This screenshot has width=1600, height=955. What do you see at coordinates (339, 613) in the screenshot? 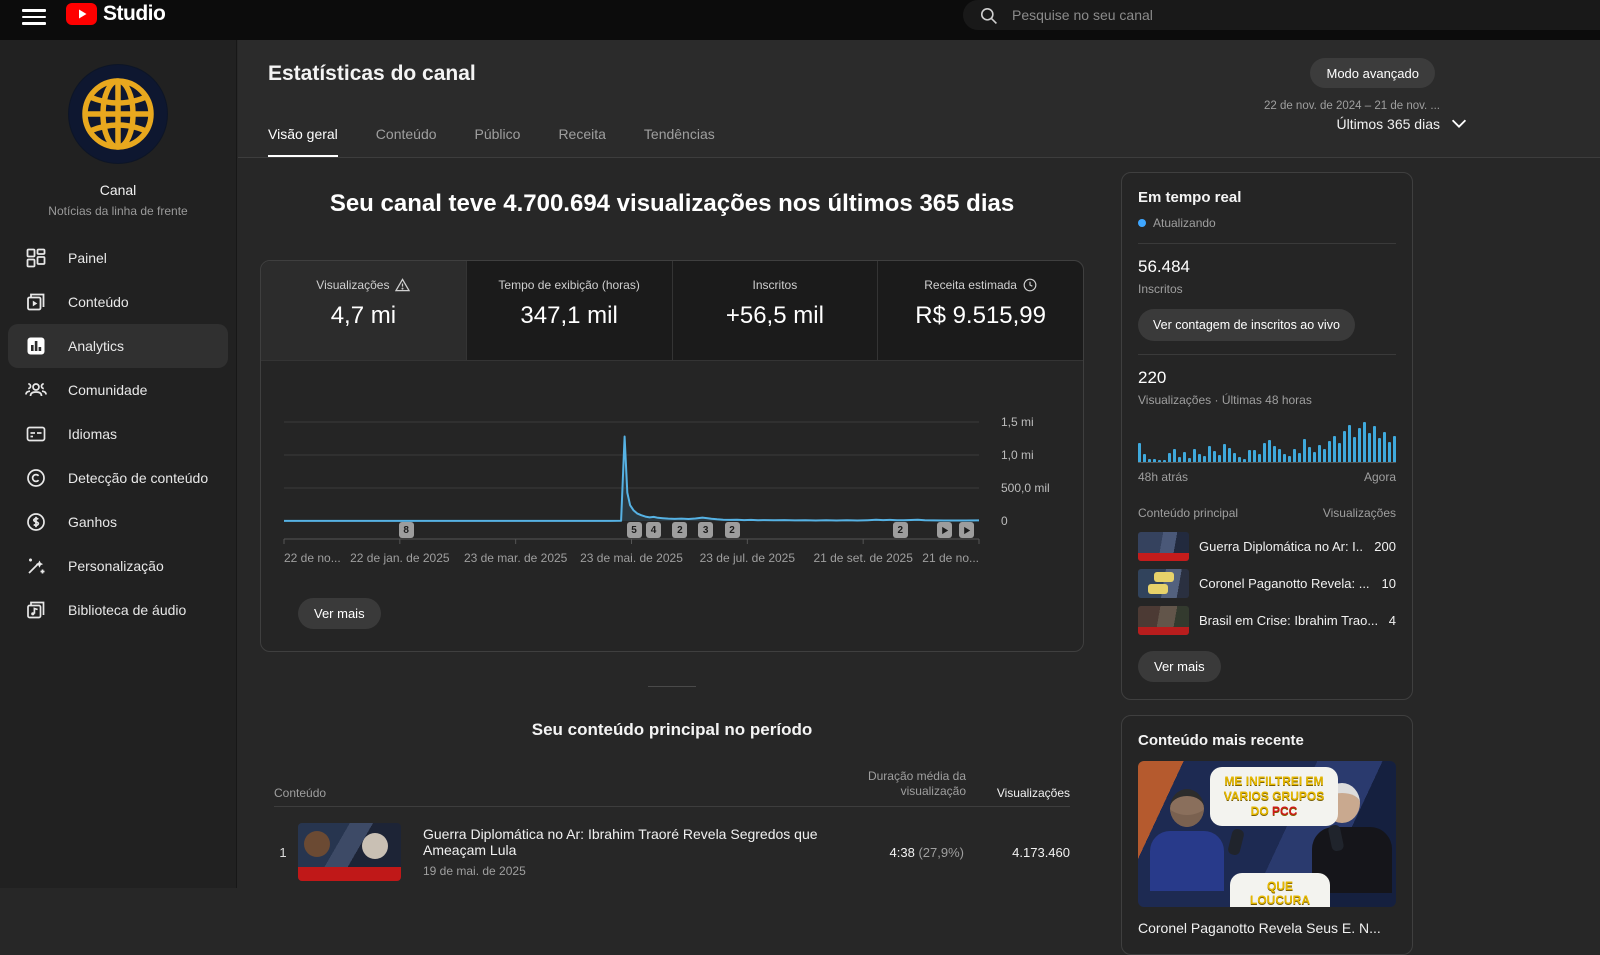
I see `chart-see-more-button: Ver mais` at bounding box center [339, 613].